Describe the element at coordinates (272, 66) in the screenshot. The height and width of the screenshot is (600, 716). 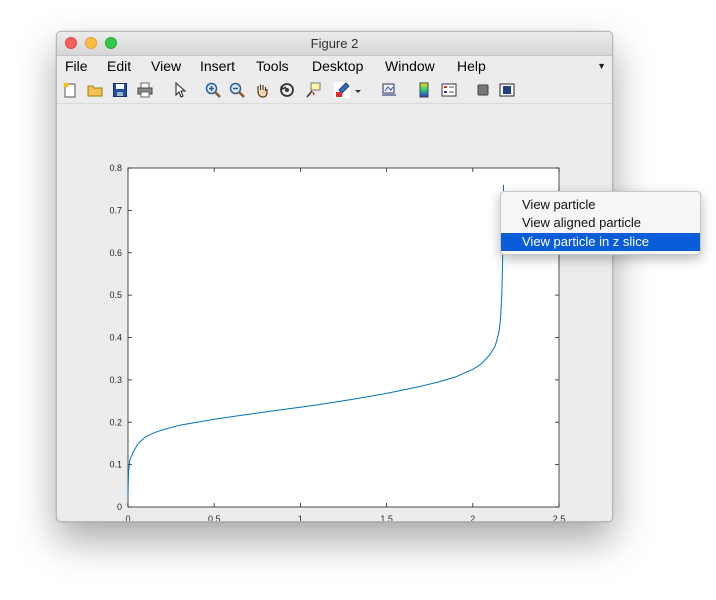
I see `menu-tools: Tools` at that location.